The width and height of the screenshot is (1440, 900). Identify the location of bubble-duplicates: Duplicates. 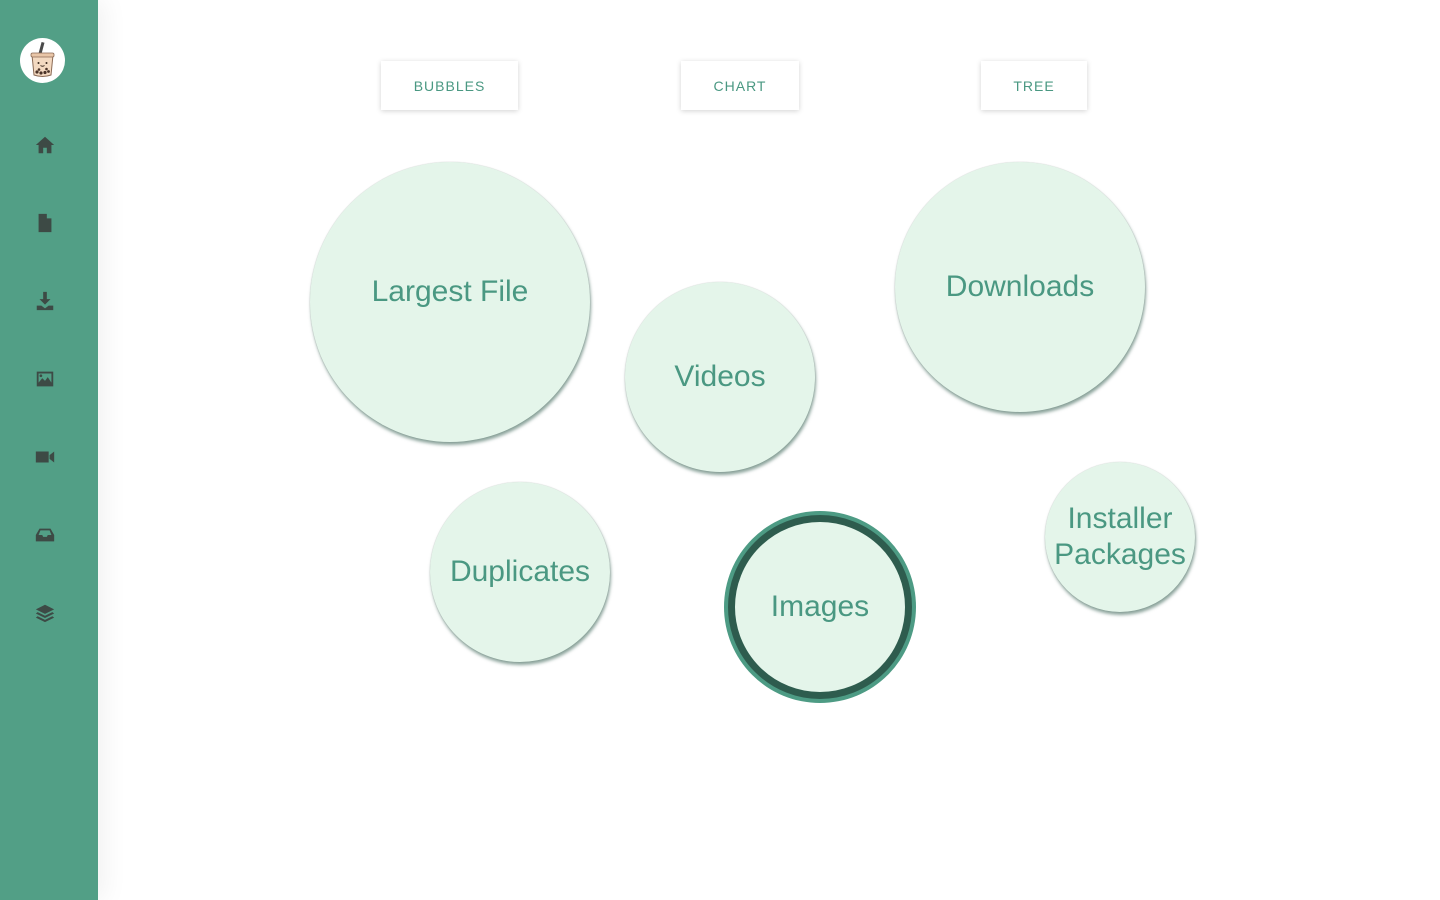
(520, 572).